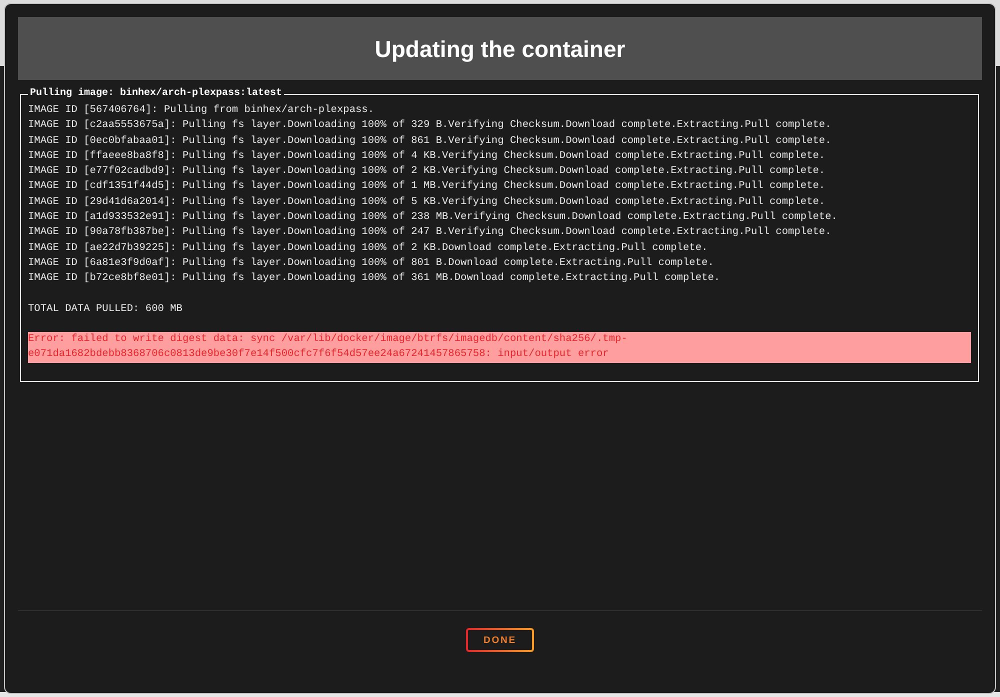 This screenshot has height=697, width=1000. I want to click on log-line: IMAGE ID [6a81e3f9d0af]: Pulling fs layer.Downloading 100% of 801 B.Download complete.Extracting.Pull complete., so click(371, 263).